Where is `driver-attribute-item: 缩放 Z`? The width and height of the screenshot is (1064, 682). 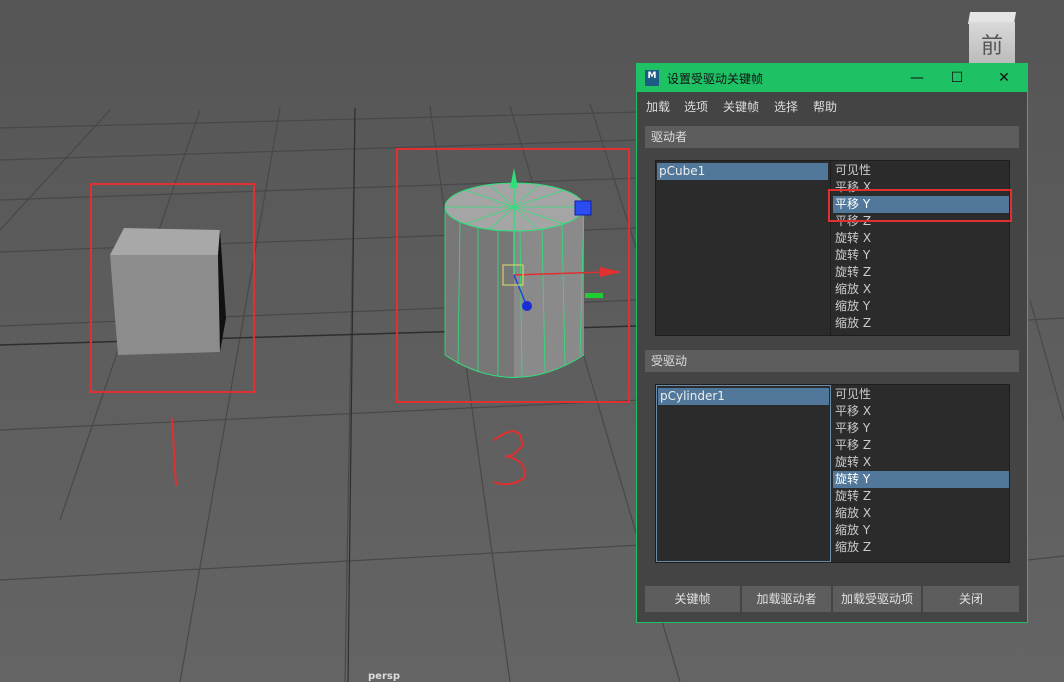 driver-attribute-item: 缩放 Z is located at coordinates (921, 323).